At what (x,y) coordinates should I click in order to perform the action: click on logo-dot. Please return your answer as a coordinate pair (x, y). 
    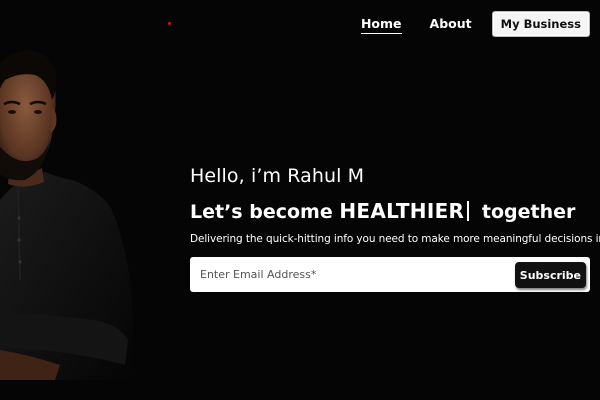
    Looking at the image, I should click on (169, 23).